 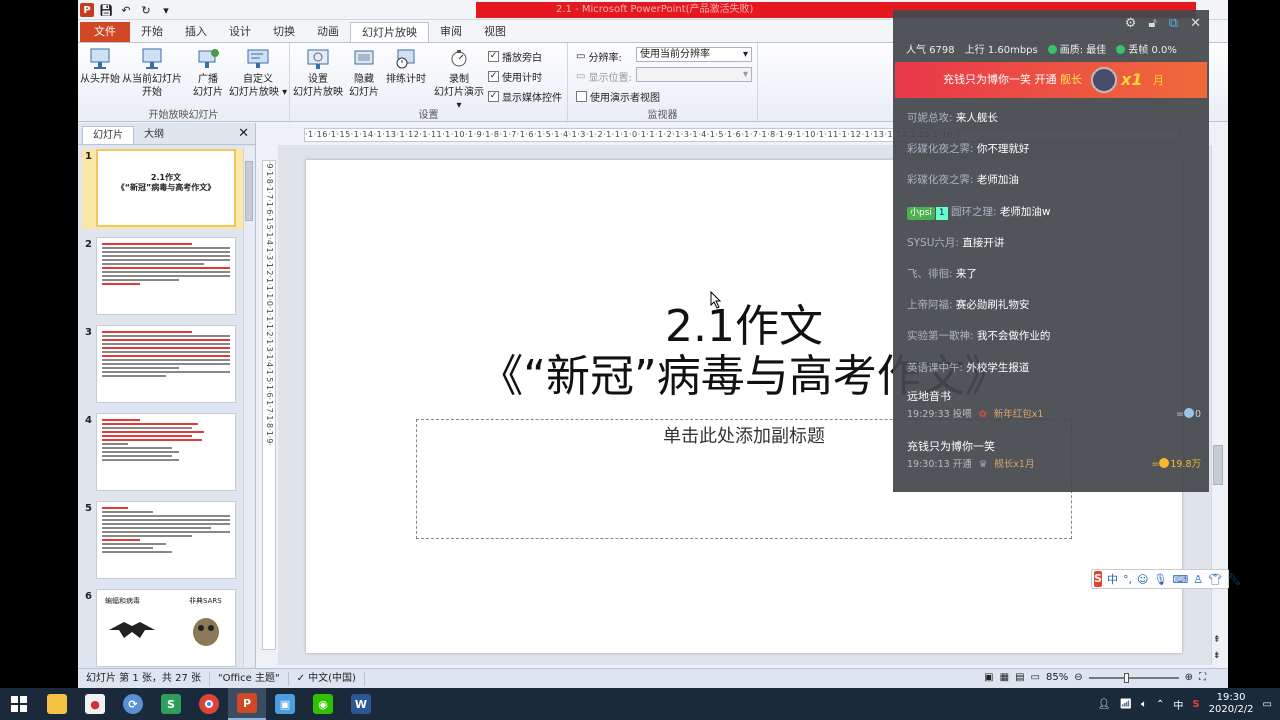 What do you see at coordinates (1231, 704) in the screenshot?
I see `clock: 19:30 2020/2/2` at bounding box center [1231, 704].